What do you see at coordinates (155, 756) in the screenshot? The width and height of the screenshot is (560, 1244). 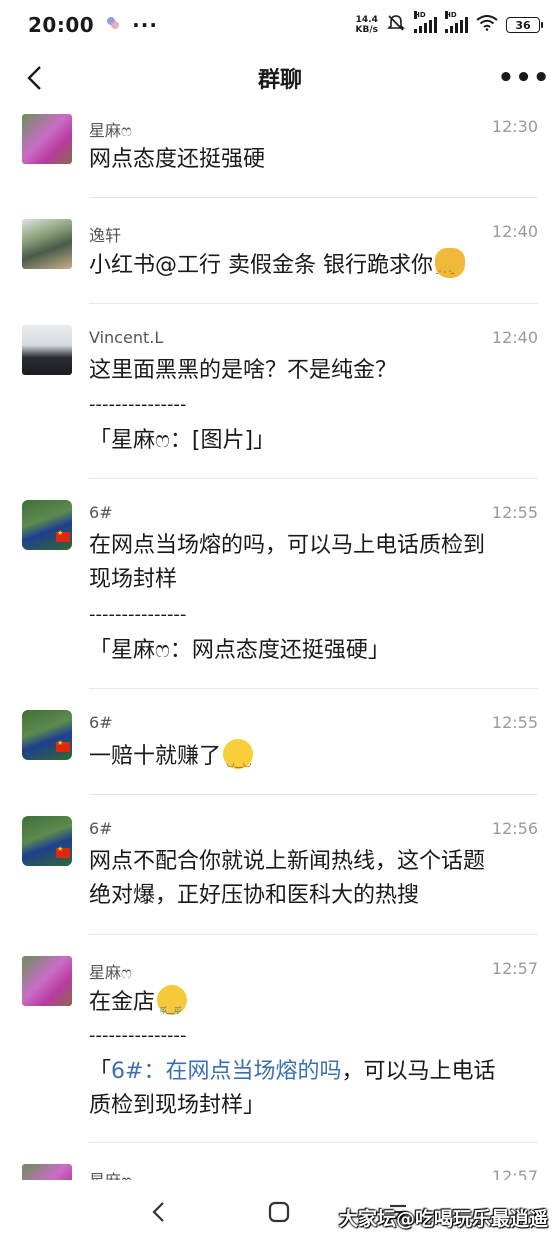 I see `message-text-content: 一赔十就赚了` at bounding box center [155, 756].